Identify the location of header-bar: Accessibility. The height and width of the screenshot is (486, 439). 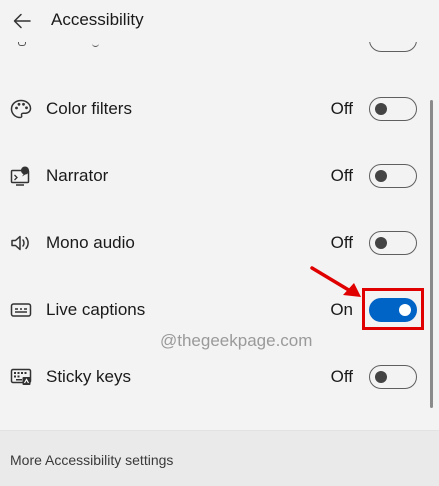
(219, 21).